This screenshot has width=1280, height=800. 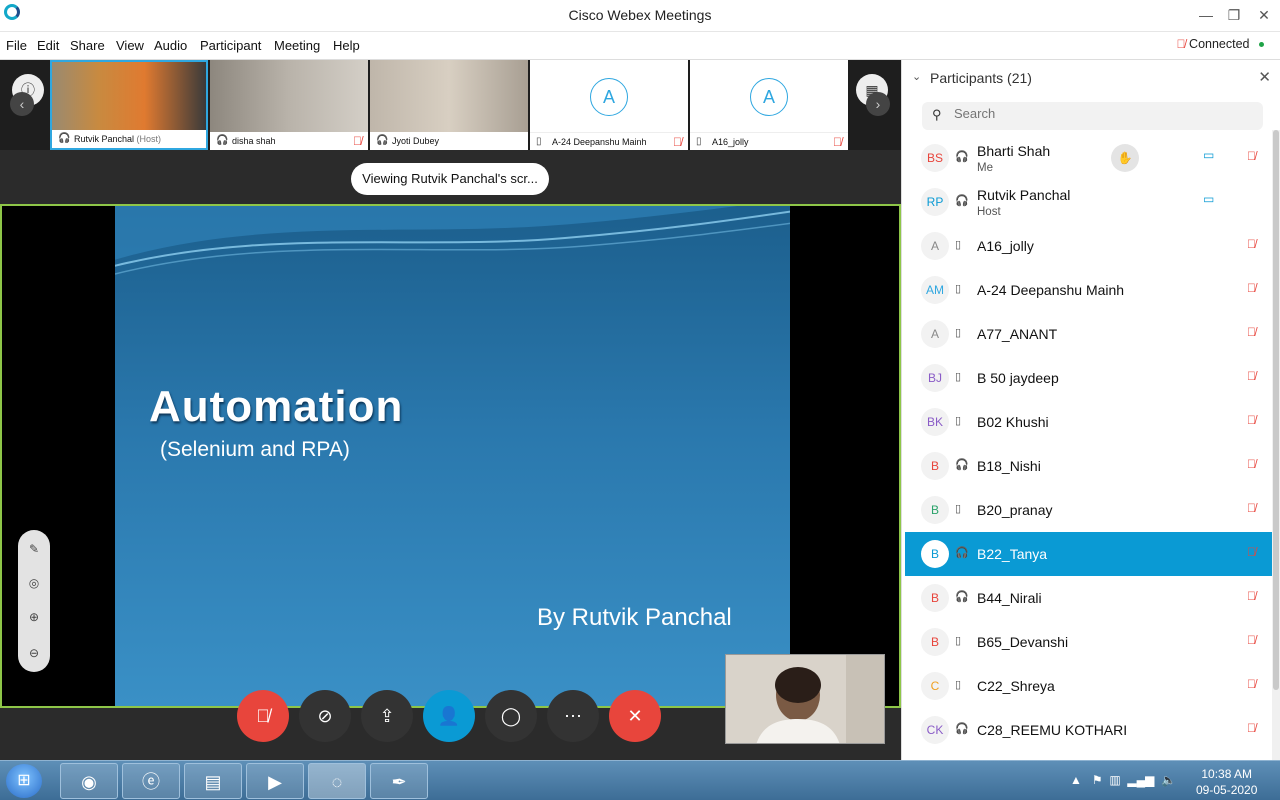 What do you see at coordinates (1234, 15) in the screenshot?
I see `restore-button: ❐` at bounding box center [1234, 15].